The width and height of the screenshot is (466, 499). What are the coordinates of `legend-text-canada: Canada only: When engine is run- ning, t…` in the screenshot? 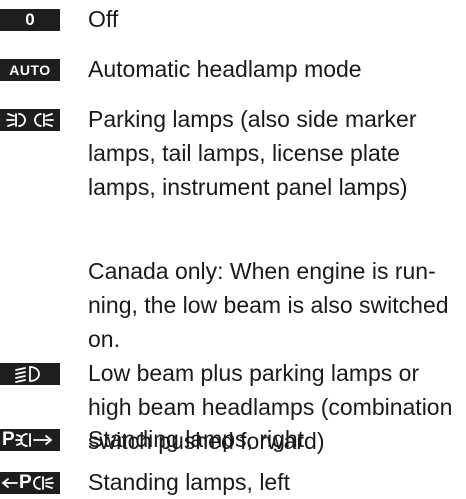 It's located at (268, 305).